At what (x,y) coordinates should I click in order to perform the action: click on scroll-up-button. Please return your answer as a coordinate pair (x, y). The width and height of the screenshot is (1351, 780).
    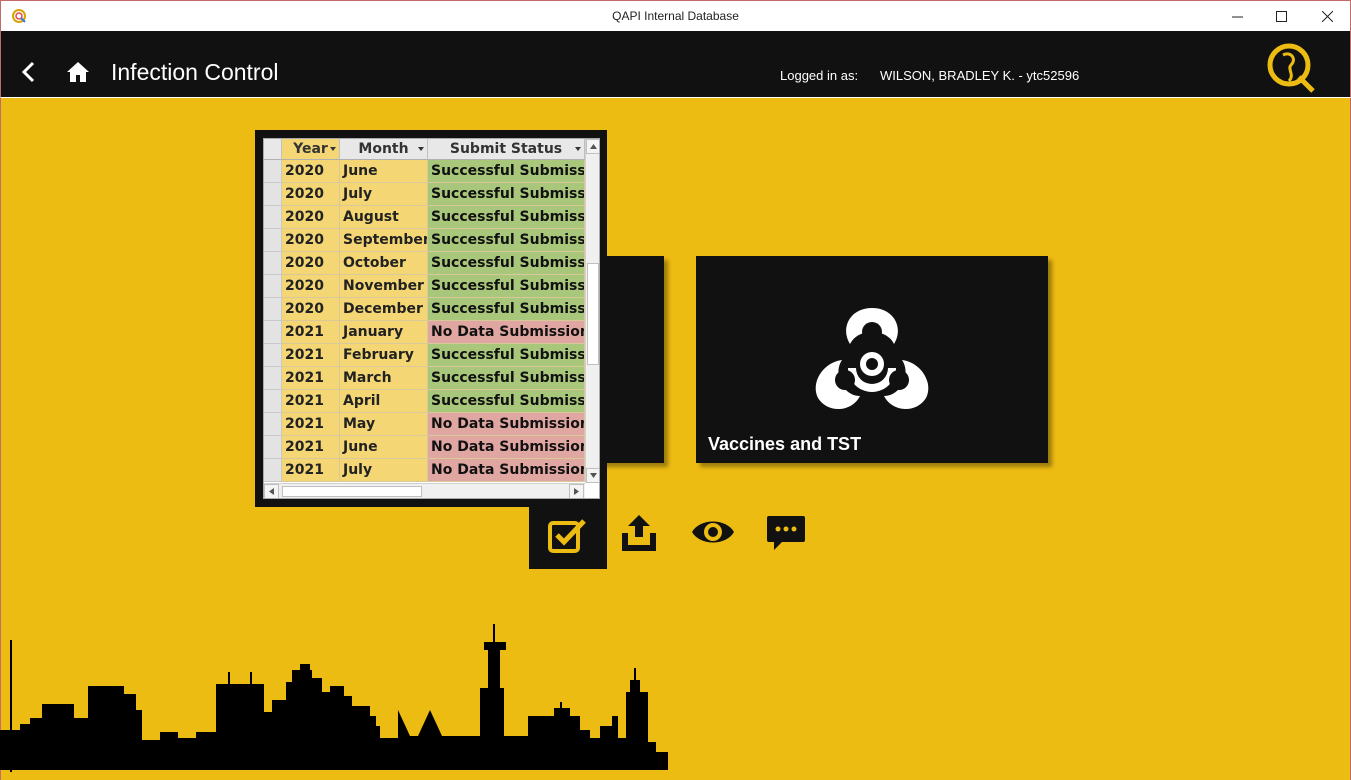
    Looking at the image, I should click on (592, 146).